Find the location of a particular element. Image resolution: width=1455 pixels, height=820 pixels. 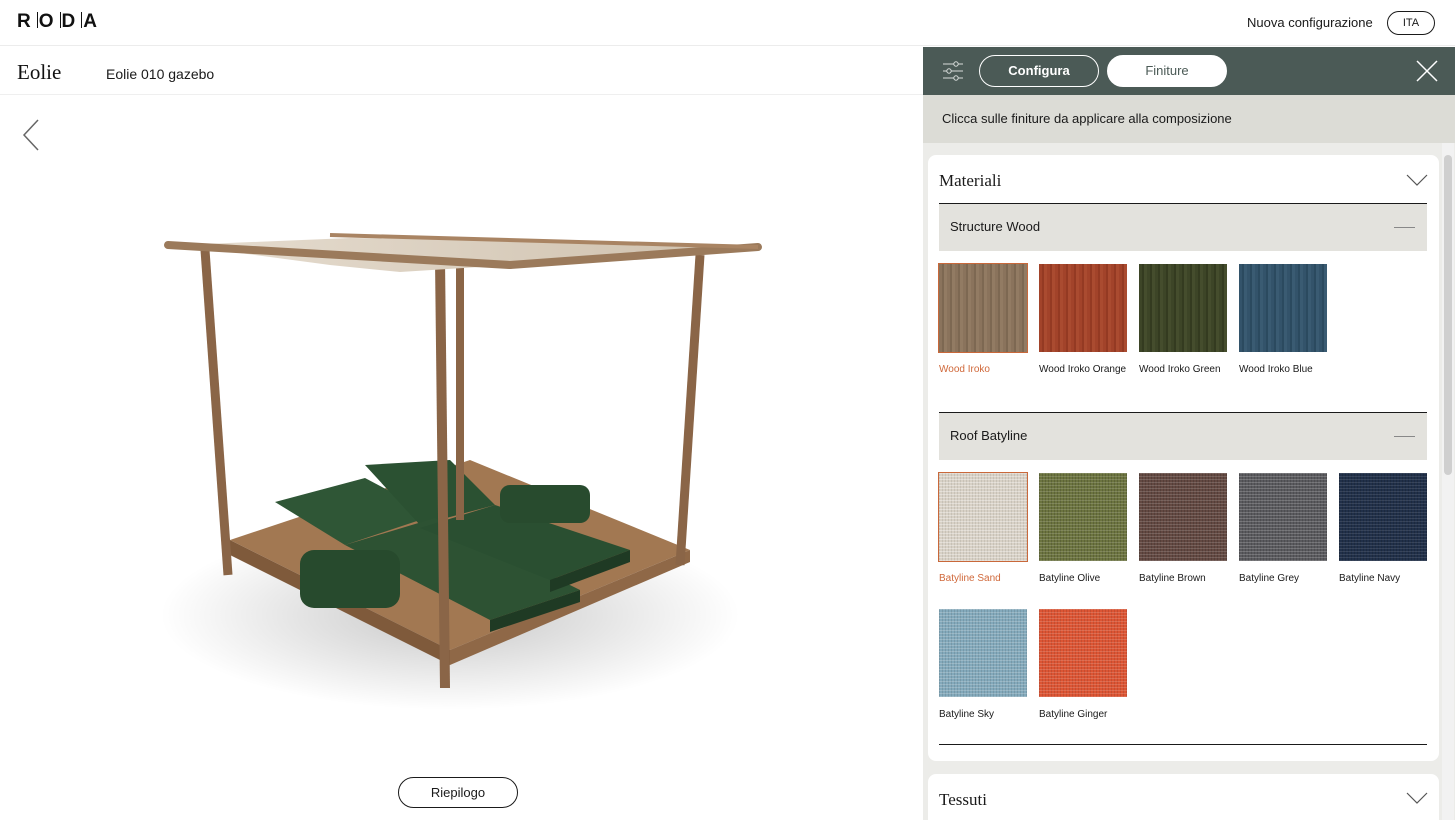

fabrics-card: Tessuti is located at coordinates (1183, 797).